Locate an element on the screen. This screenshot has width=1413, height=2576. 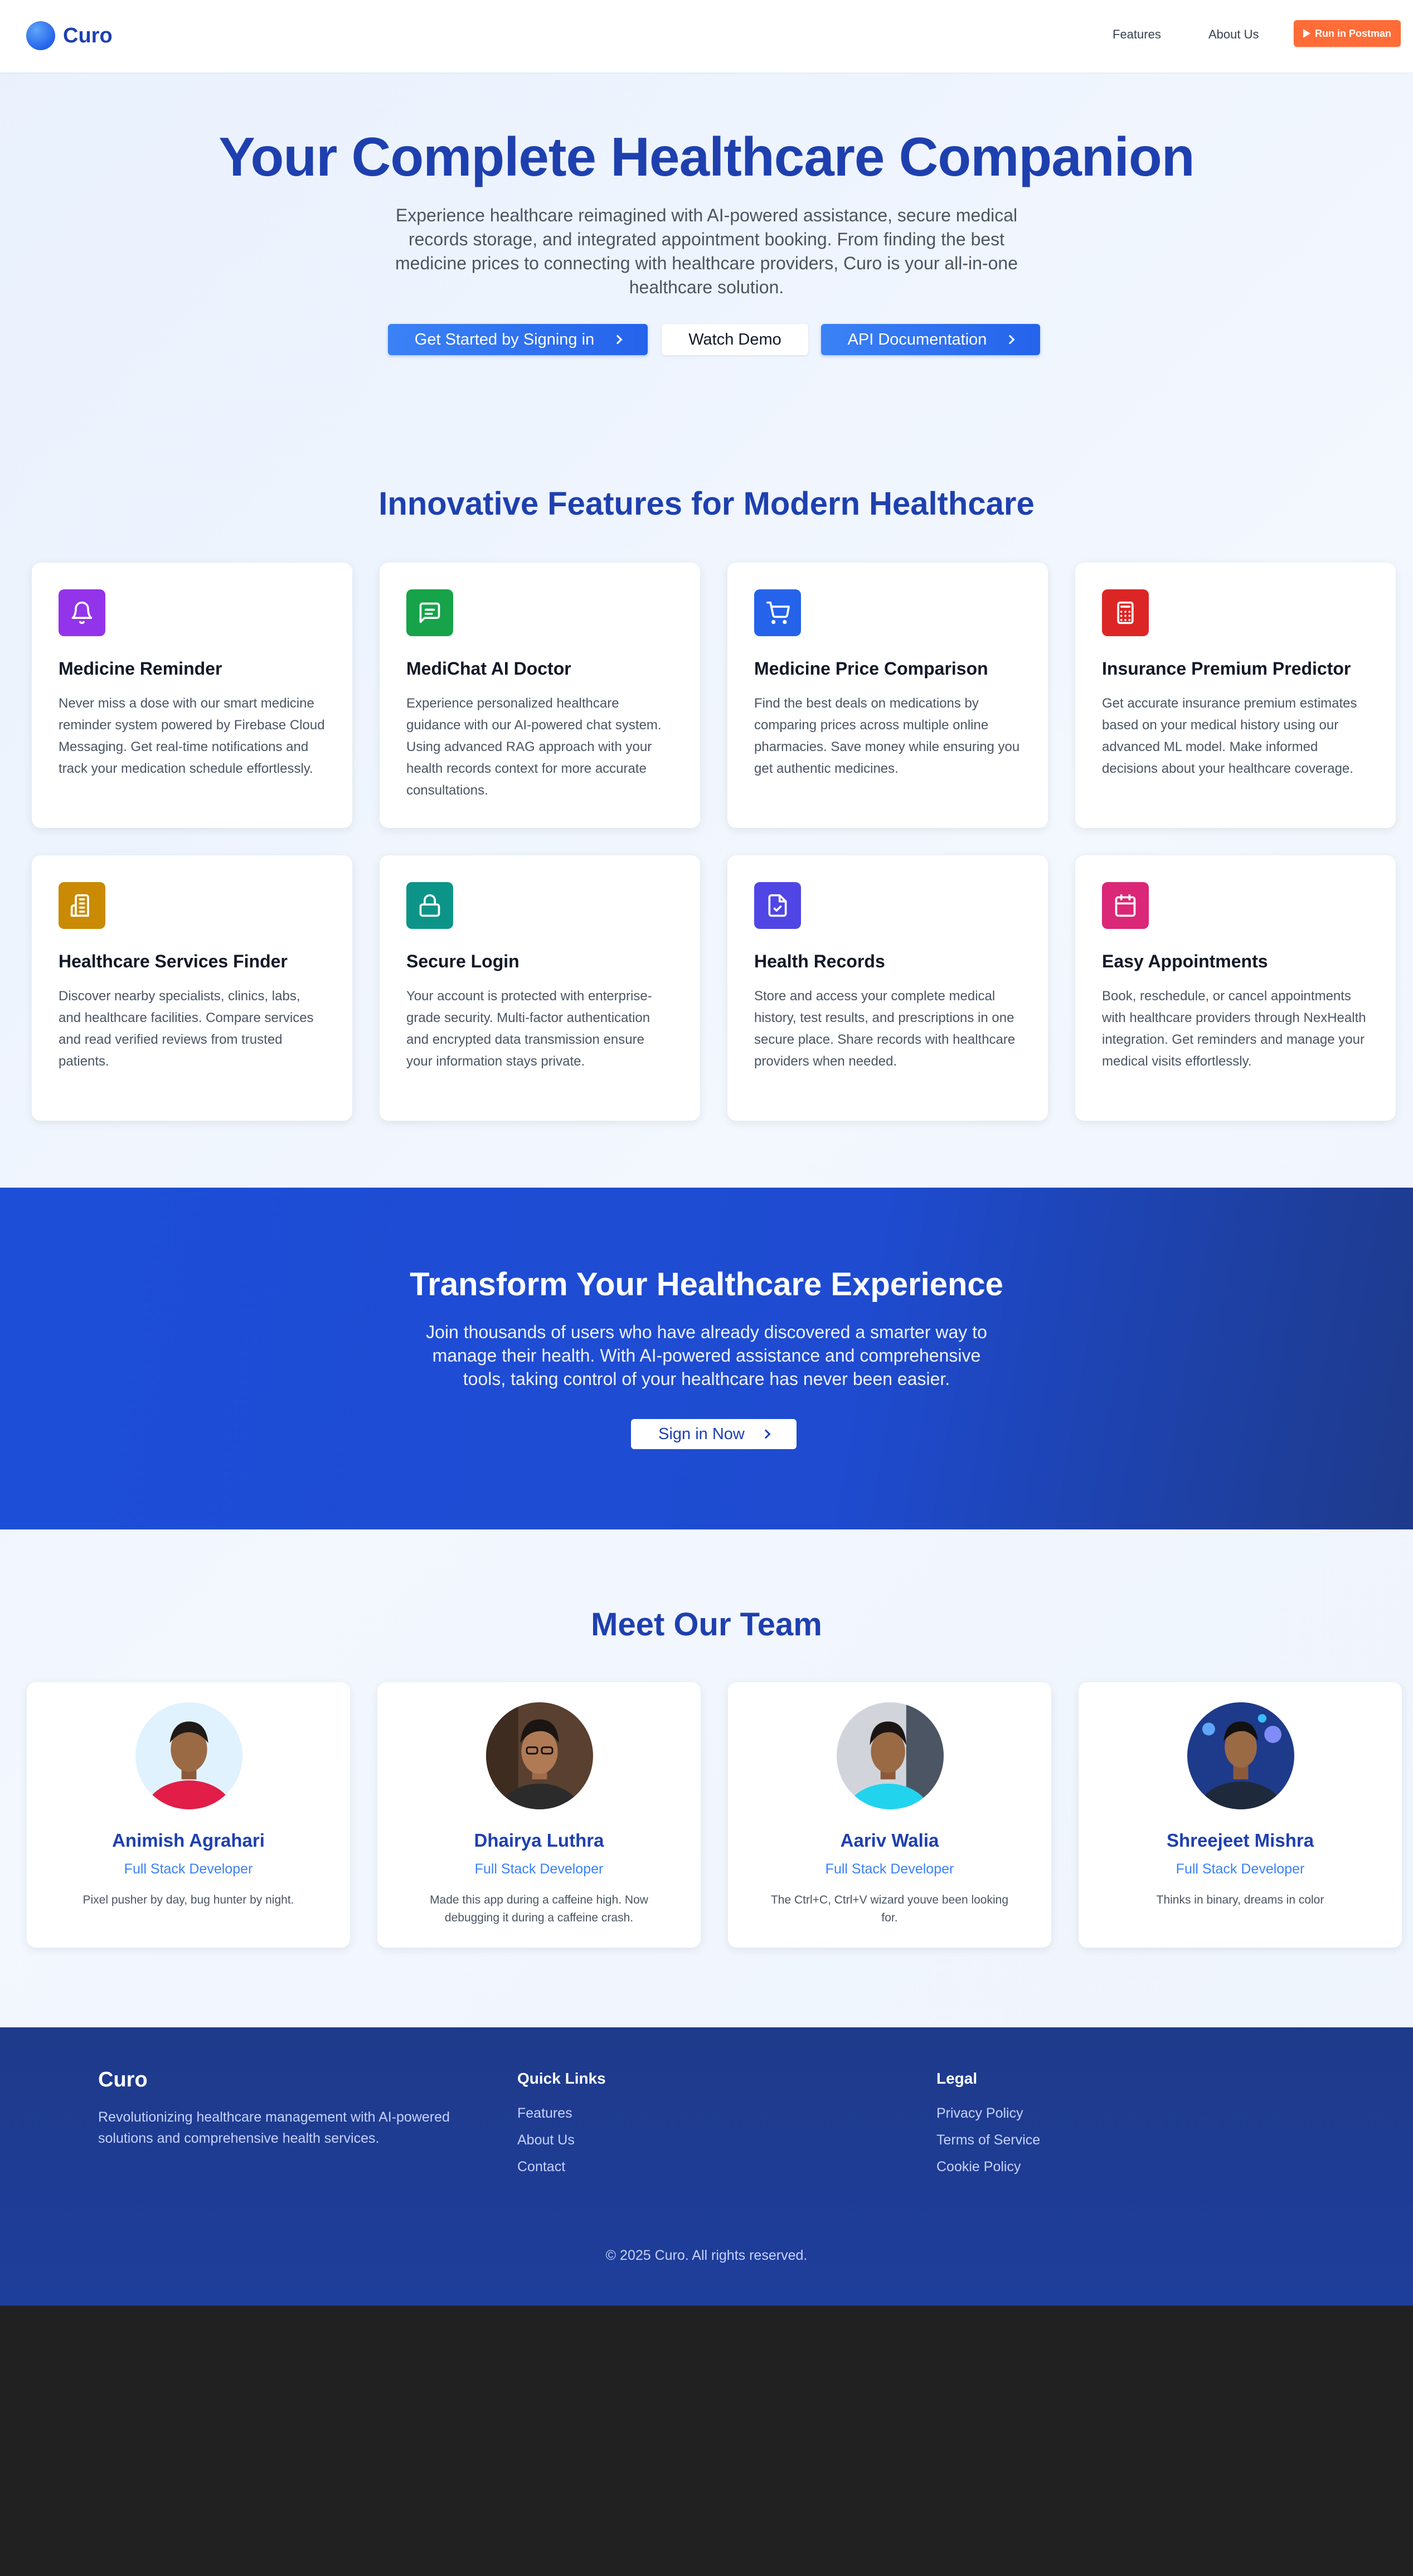
footer-brand: Curo is located at coordinates (123, 2079).